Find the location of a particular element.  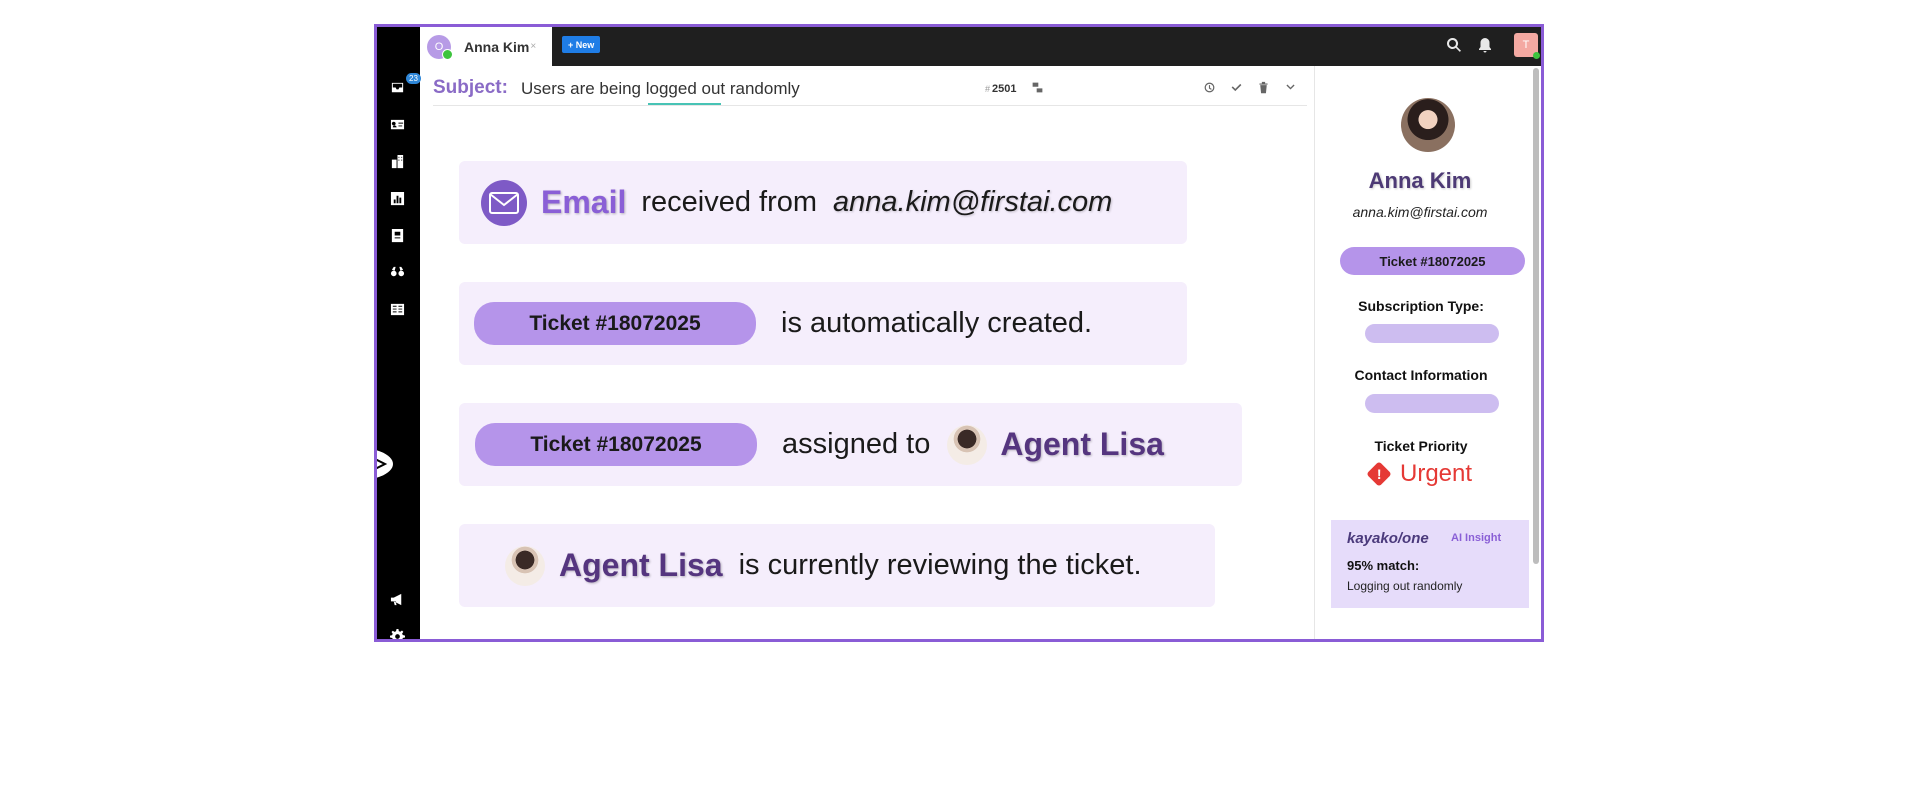

ticket-hash: # is located at coordinates (988, 89).